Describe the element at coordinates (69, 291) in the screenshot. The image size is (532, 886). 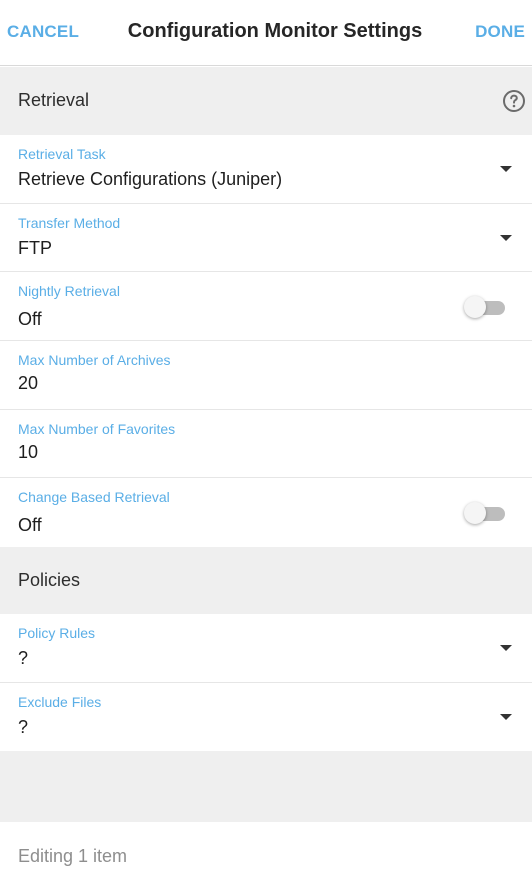
I see `nightly-retrieval-label: Nightly Retrieval` at that location.